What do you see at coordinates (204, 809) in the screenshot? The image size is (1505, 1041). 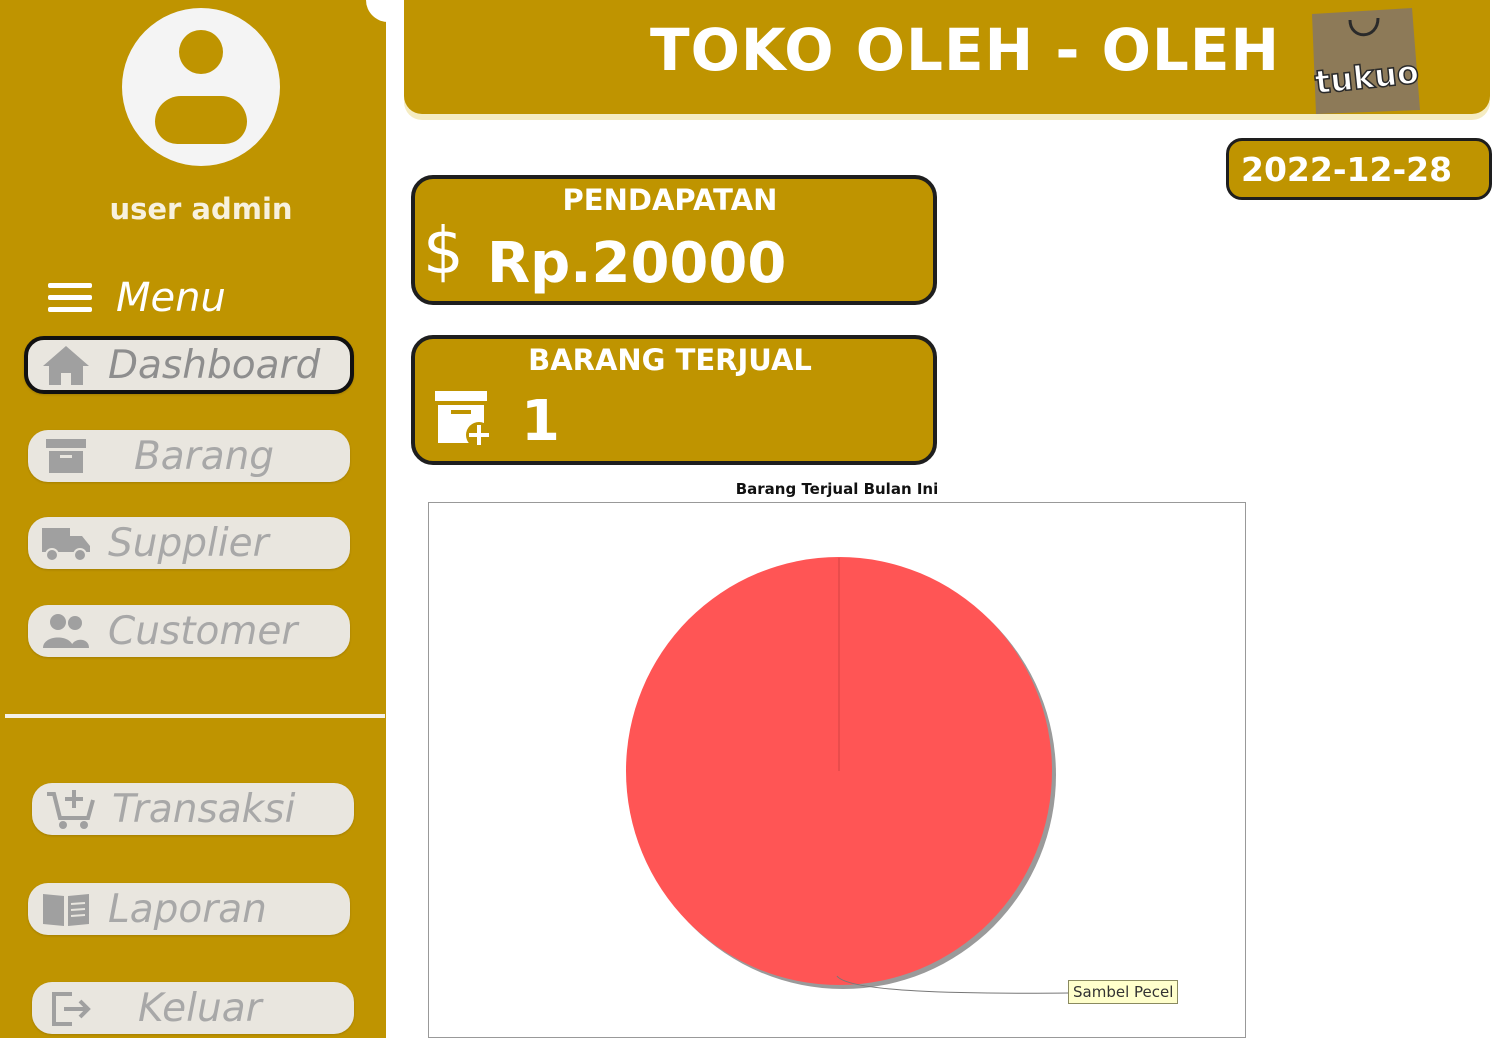 I see `sidebar-item-label: Transaksi` at bounding box center [204, 809].